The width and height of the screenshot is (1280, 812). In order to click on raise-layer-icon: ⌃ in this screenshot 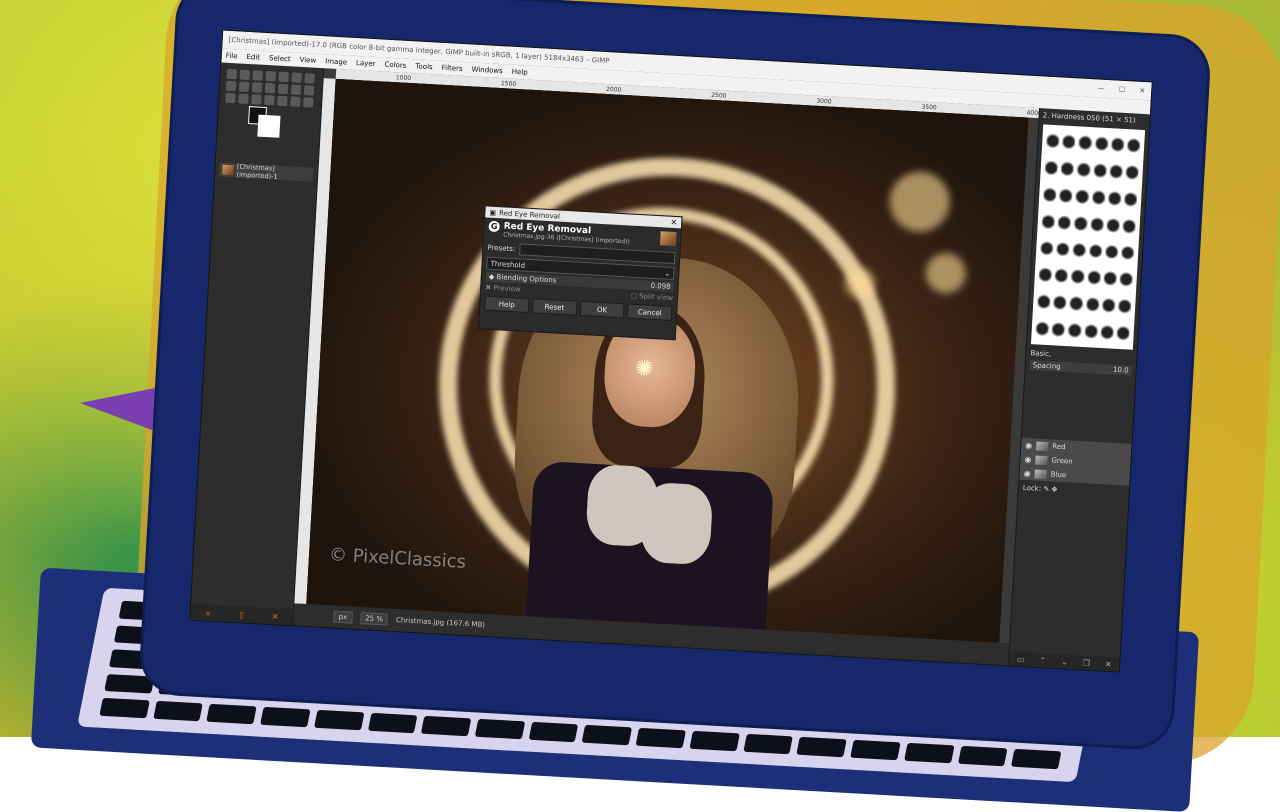, I will do `click(1042, 660)`.